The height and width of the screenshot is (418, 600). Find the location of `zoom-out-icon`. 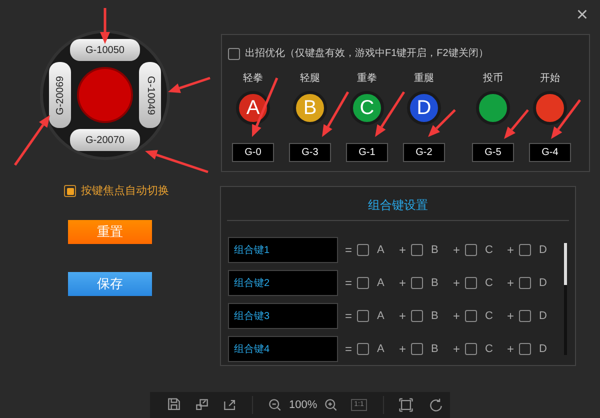

zoom-out-icon is located at coordinates (275, 405).